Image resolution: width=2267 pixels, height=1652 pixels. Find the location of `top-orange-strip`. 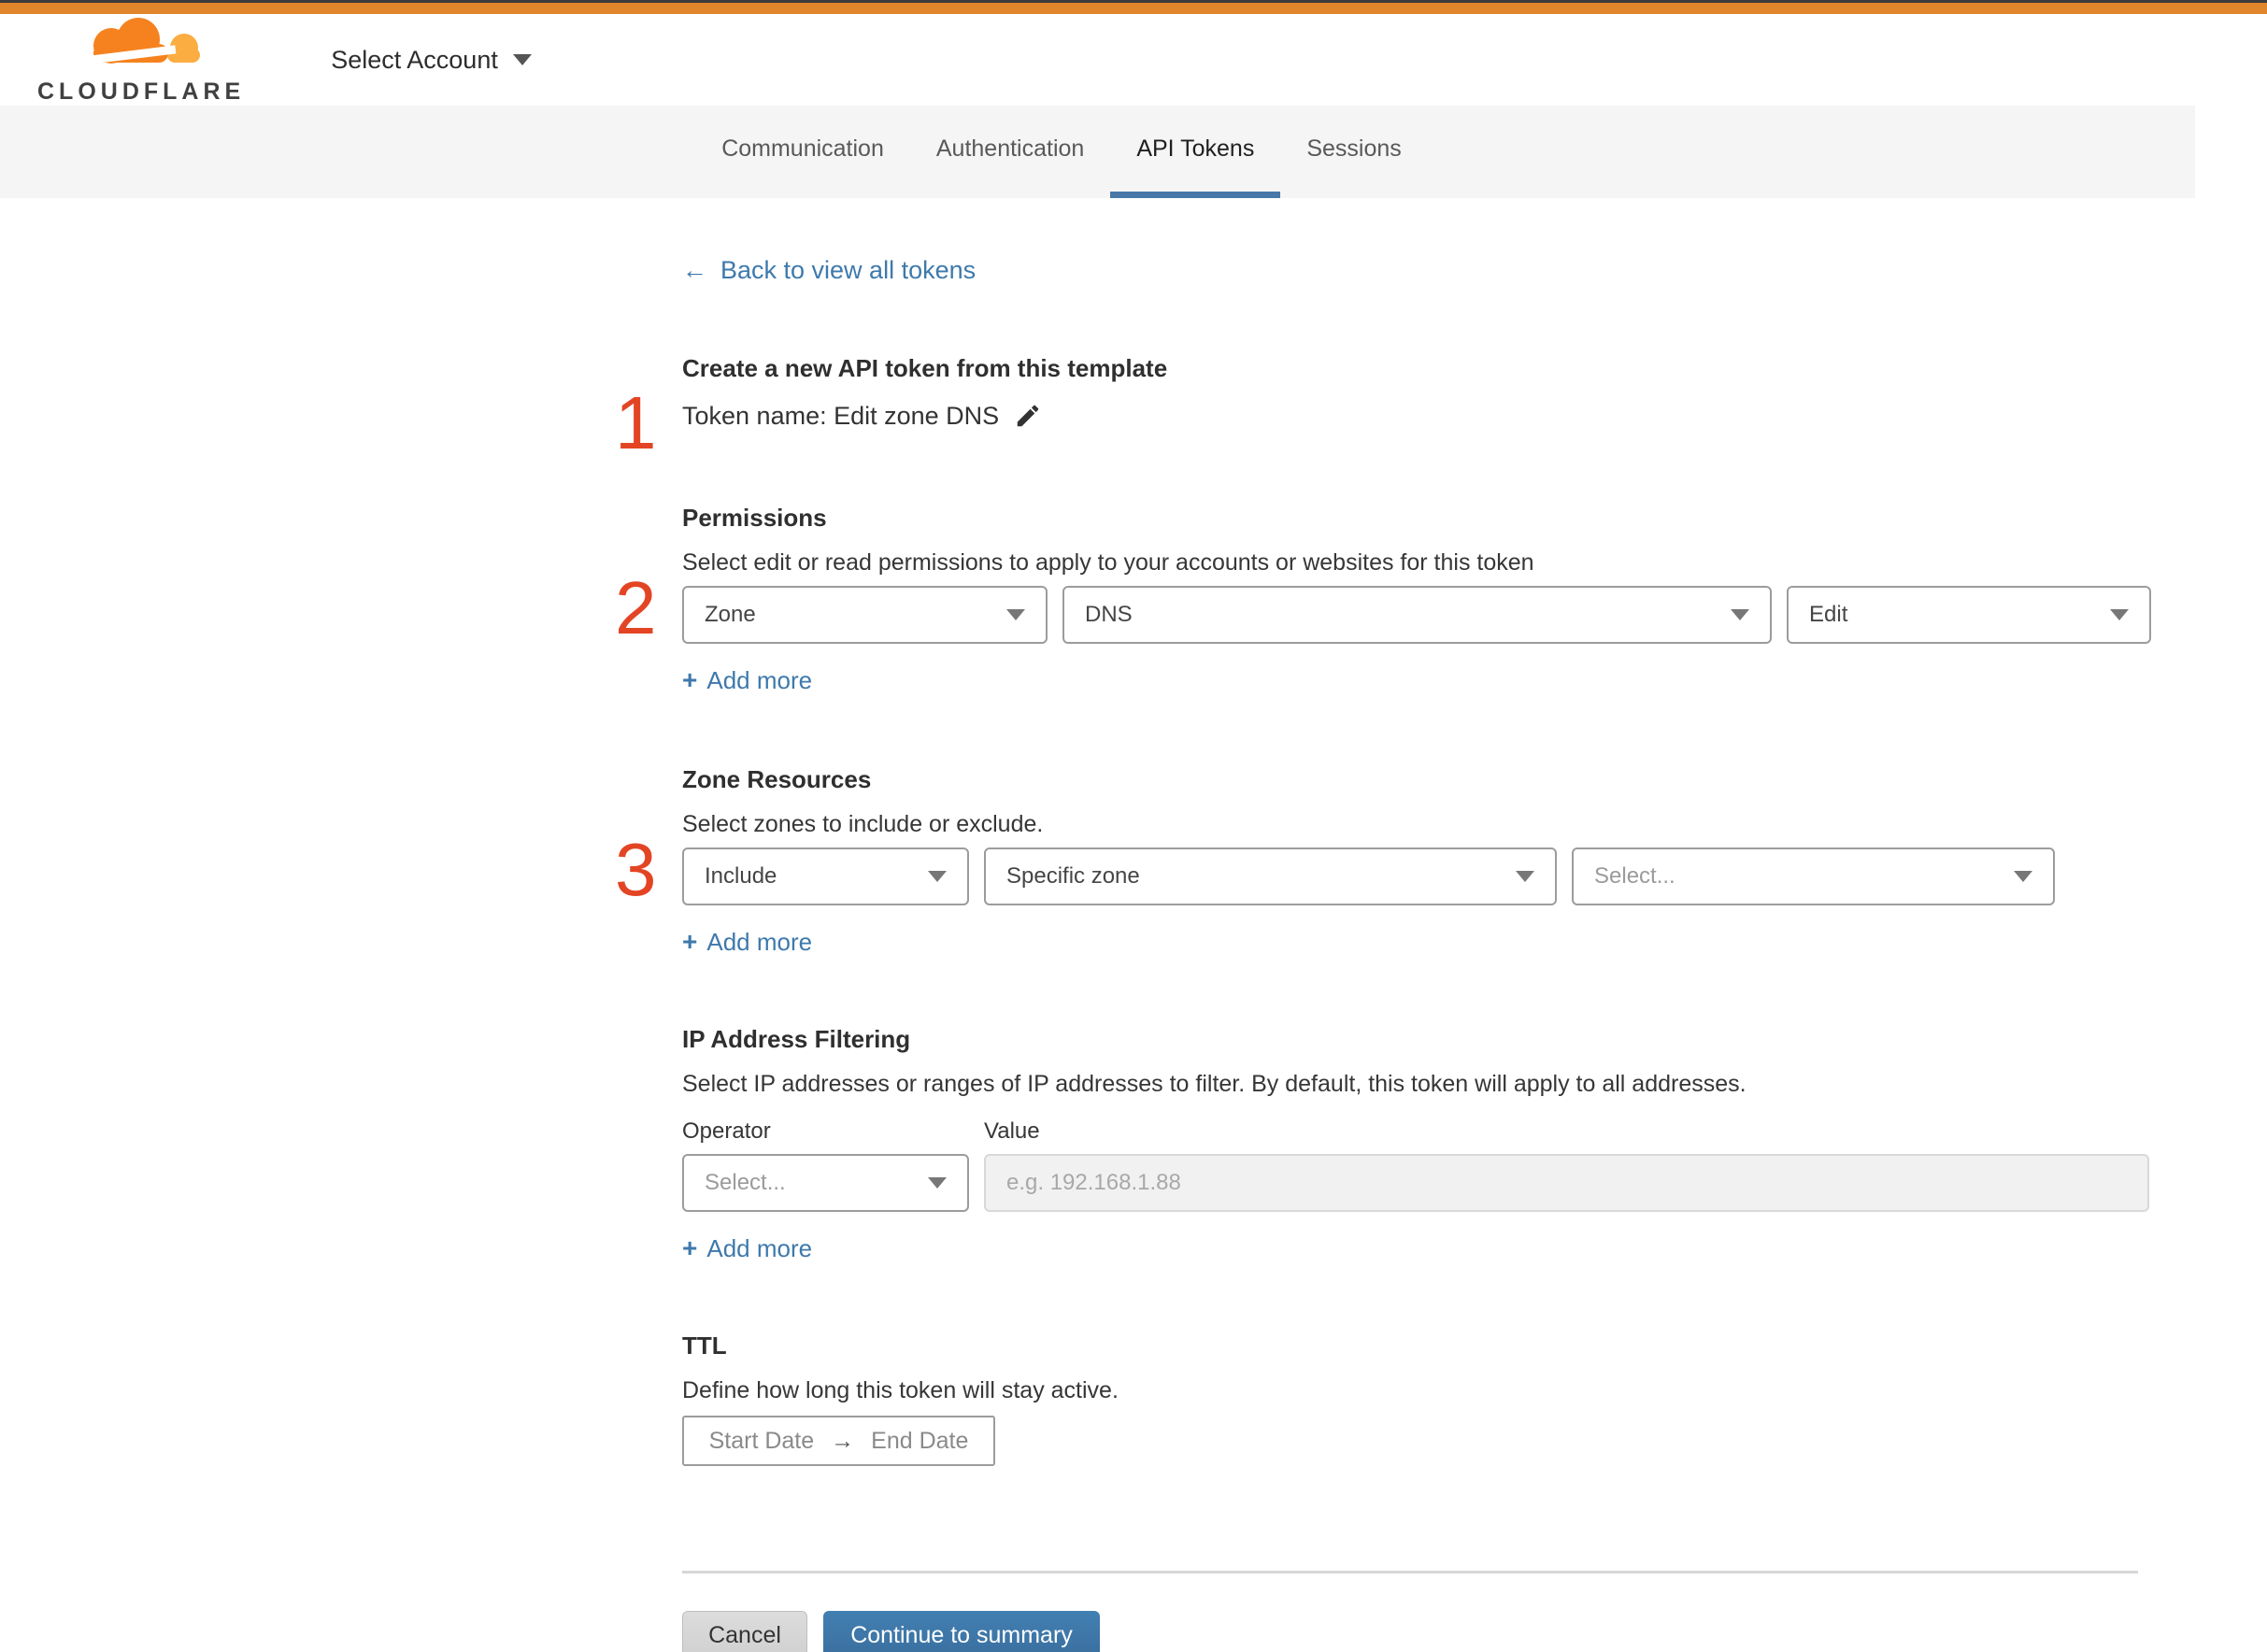

top-orange-strip is located at coordinates (1133, 9).